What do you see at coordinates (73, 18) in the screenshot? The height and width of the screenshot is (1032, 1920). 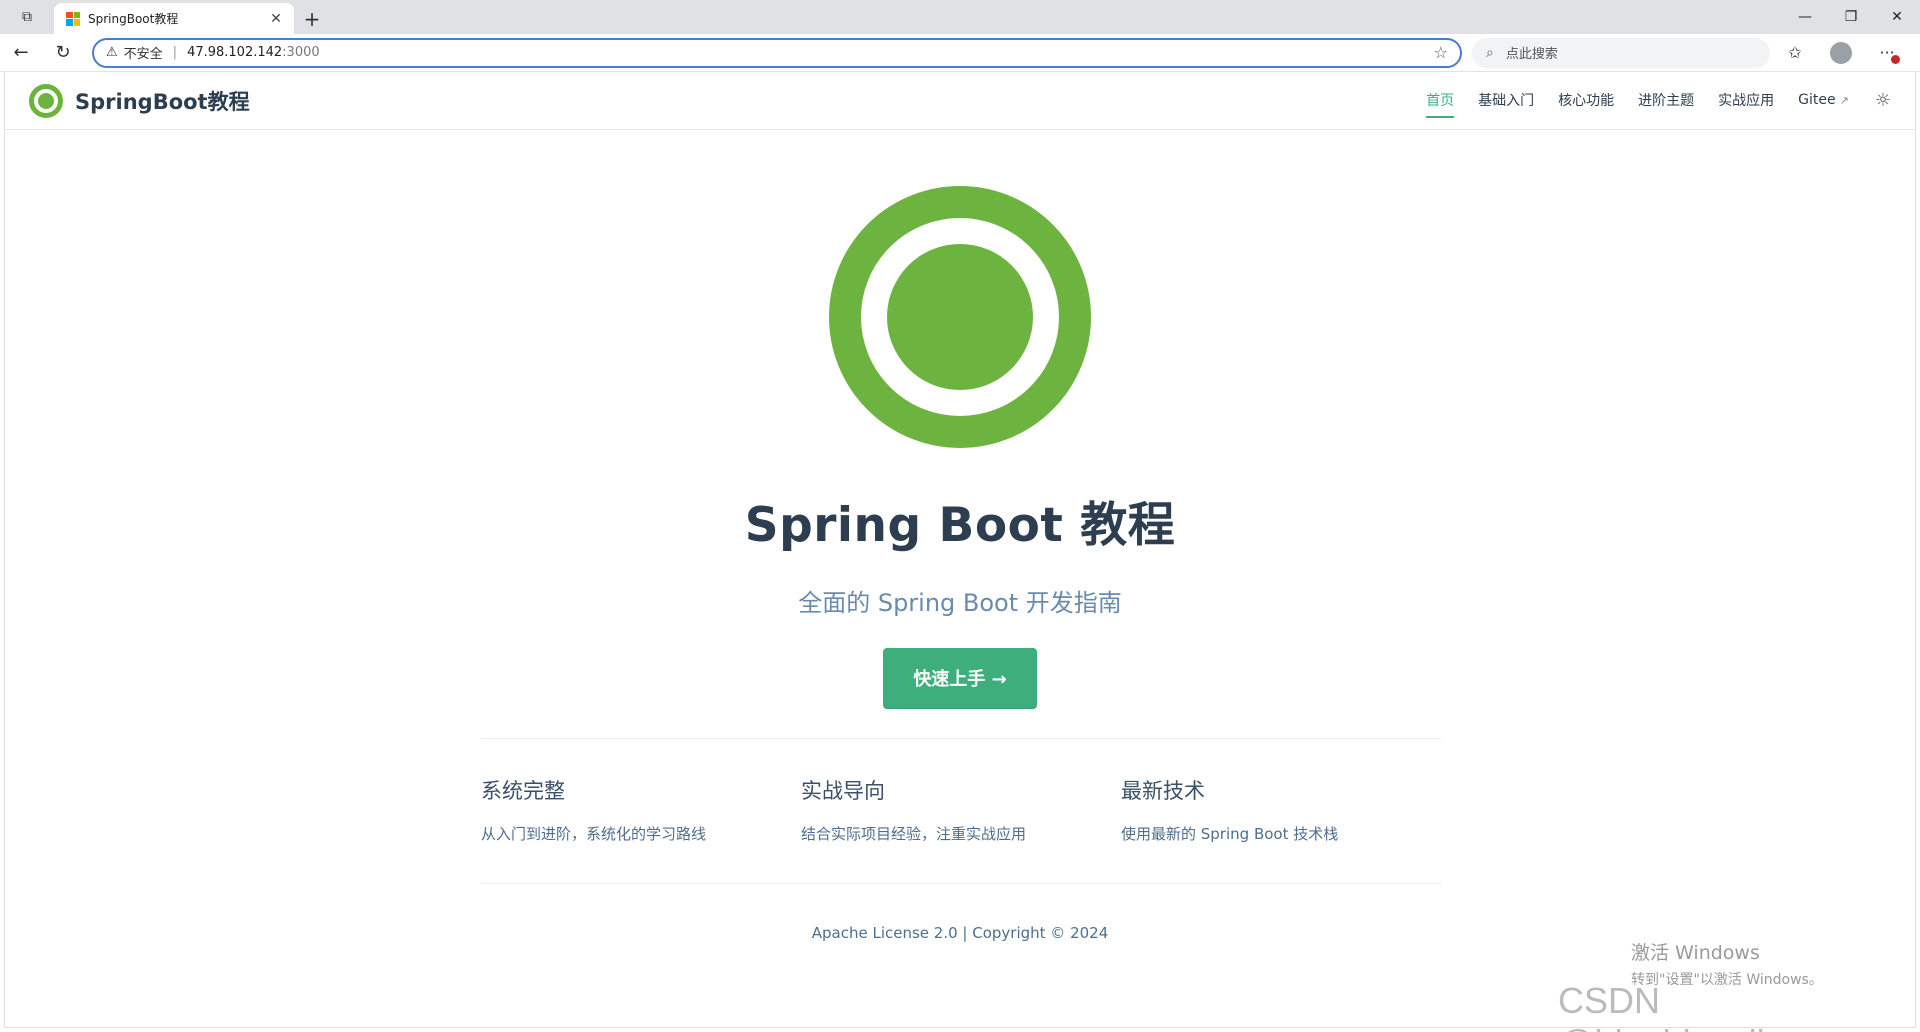 I see `tab-favicon-icon` at bounding box center [73, 18].